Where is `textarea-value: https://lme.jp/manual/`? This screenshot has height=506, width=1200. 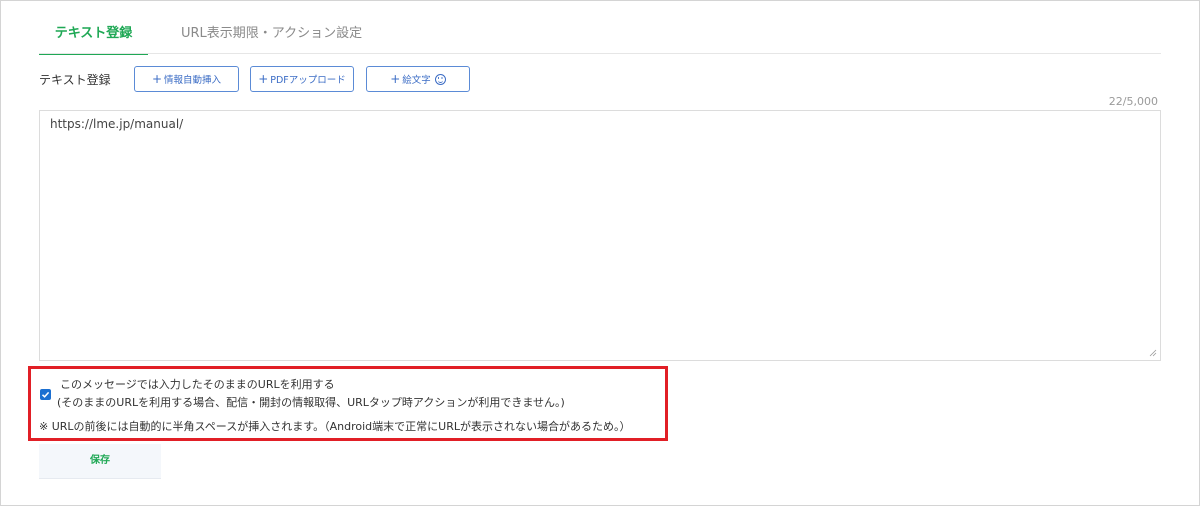
textarea-value: https://lme.jp/manual/ is located at coordinates (117, 124).